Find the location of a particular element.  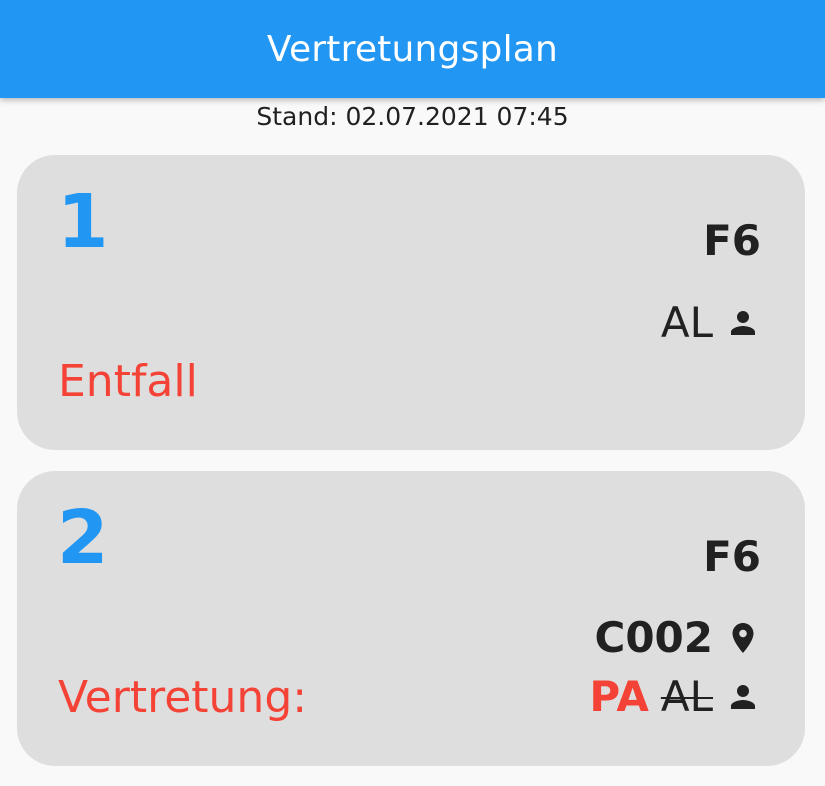

room-label: C002 is located at coordinates (654, 637).